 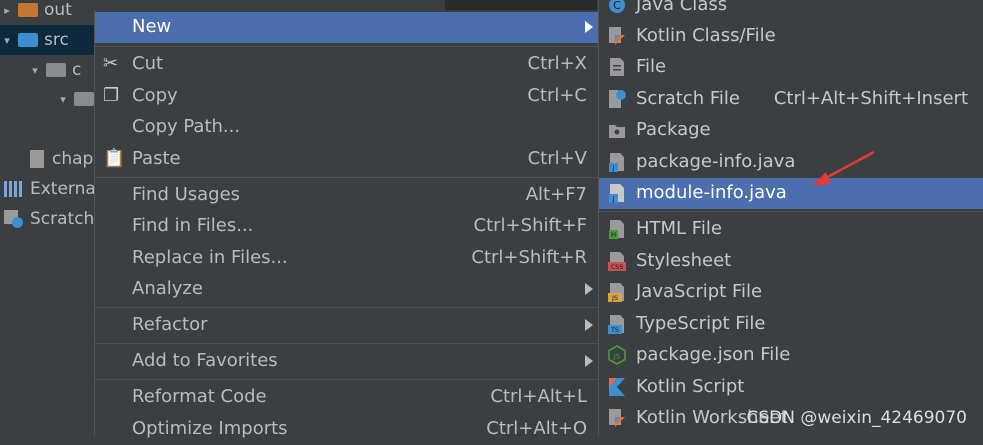 I want to click on watermark: CSDN @weixin_42469070, so click(x=856, y=418).